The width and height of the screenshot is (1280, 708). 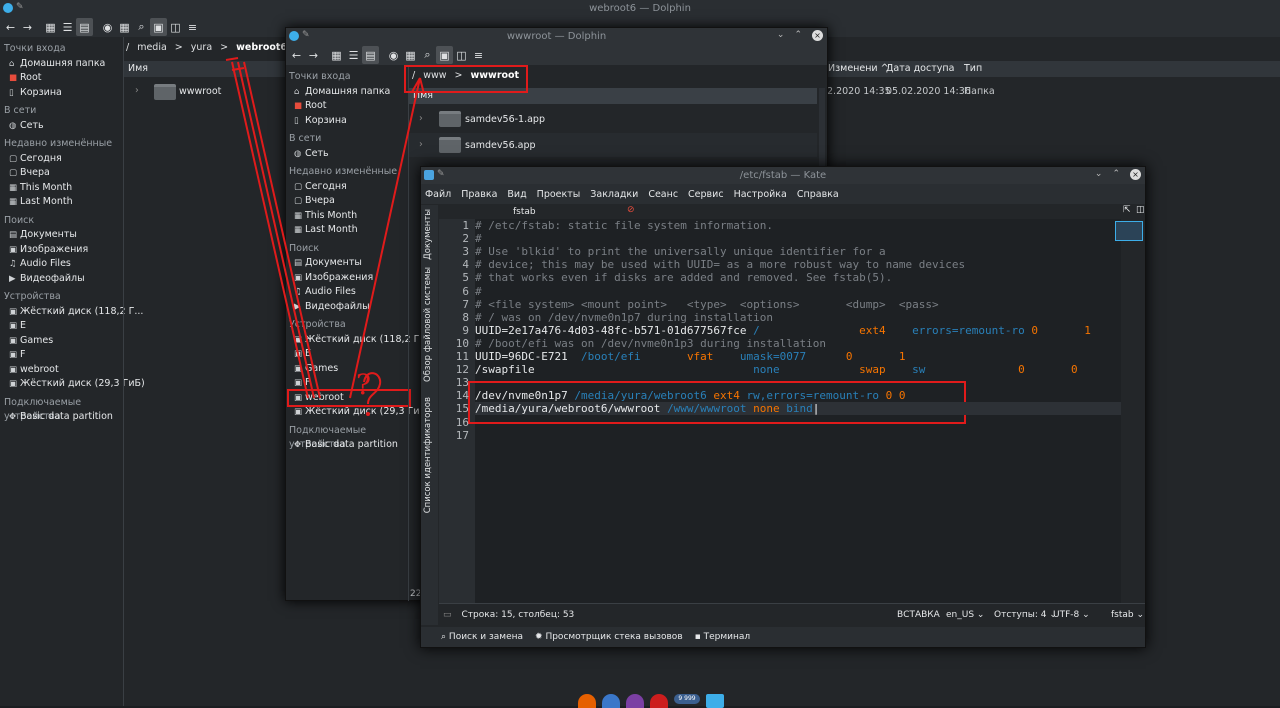 What do you see at coordinates (325, 231) in the screenshot?
I see `arrow-strokes` at bounding box center [325, 231].